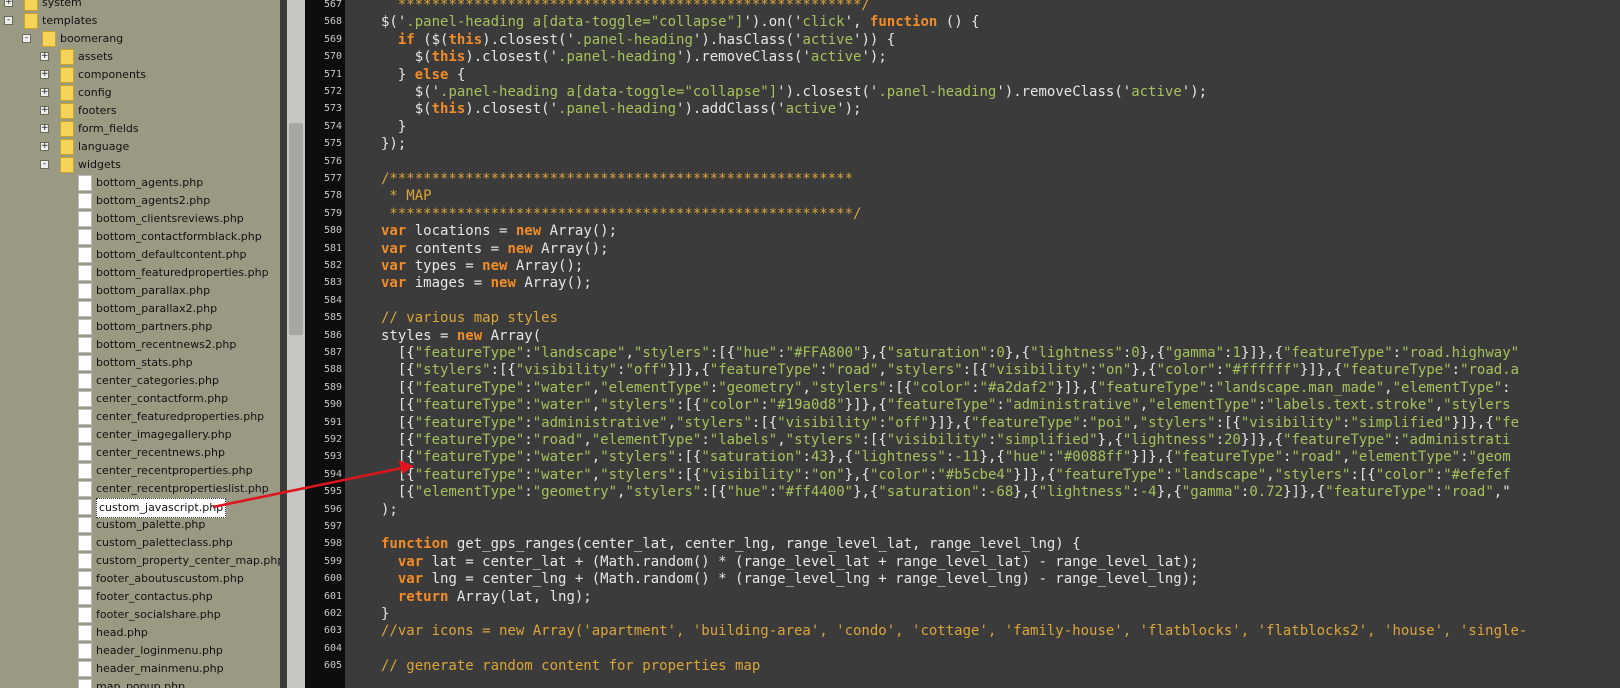 This screenshot has width=1620, height=688. Describe the element at coordinates (140, 183) in the screenshot. I see `tree-file-row: bottom_agents.php` at that location.